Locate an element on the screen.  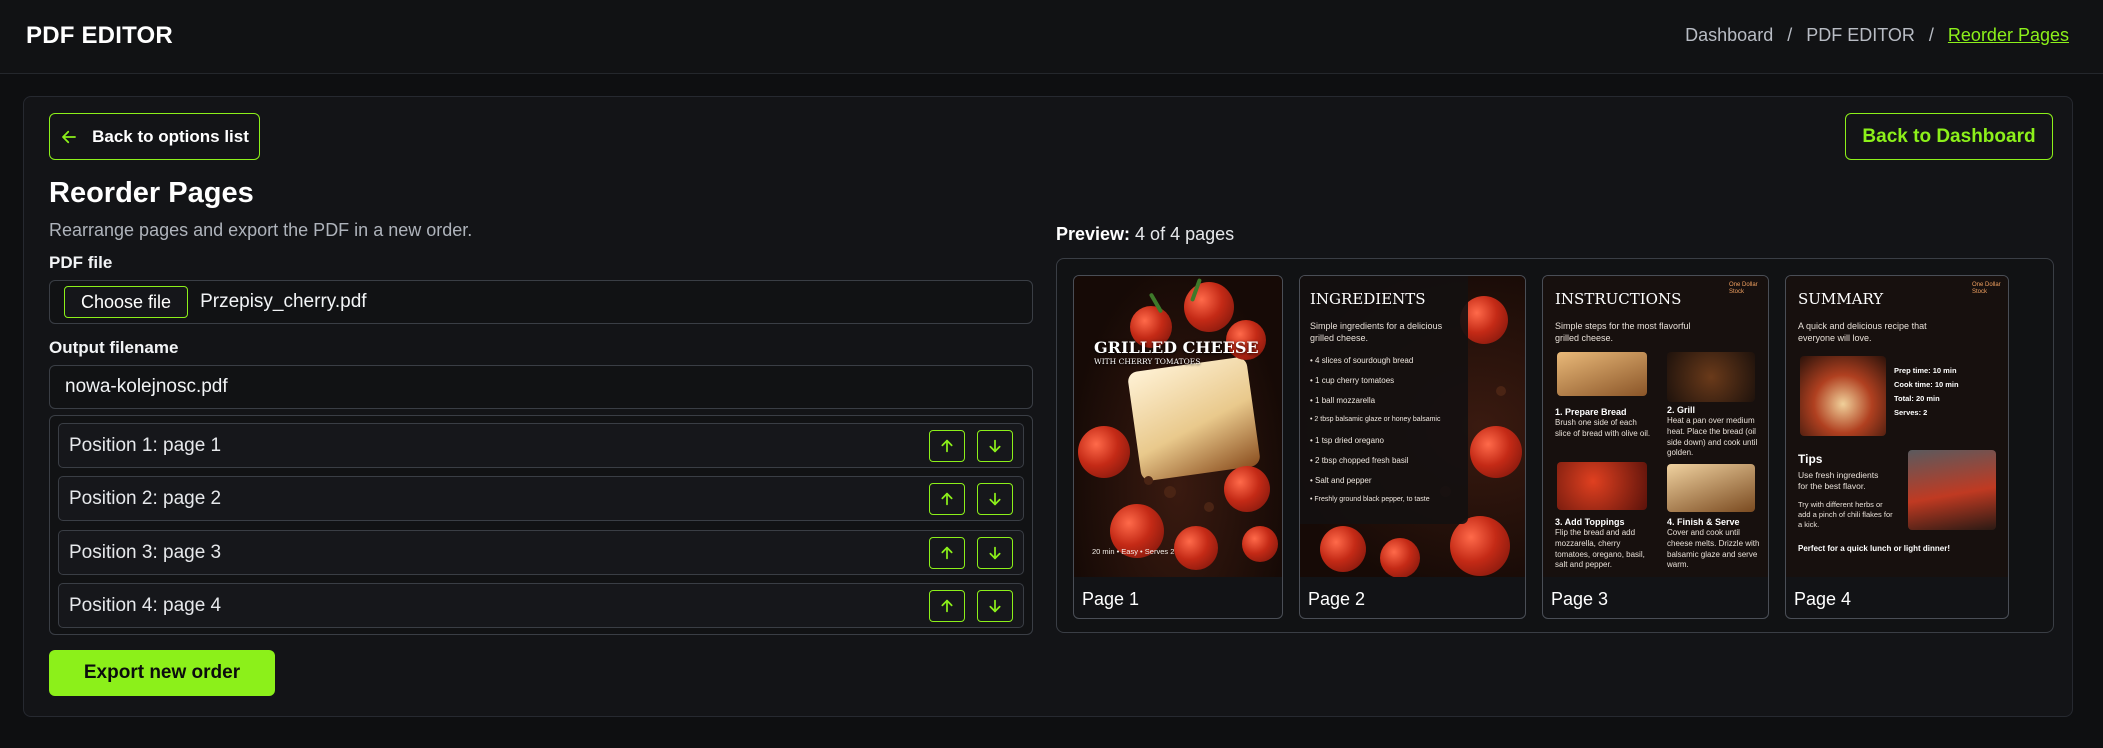
page-1-subtitle: WITH CHERRY TOMATOES is located at coordinates (1147, 361).